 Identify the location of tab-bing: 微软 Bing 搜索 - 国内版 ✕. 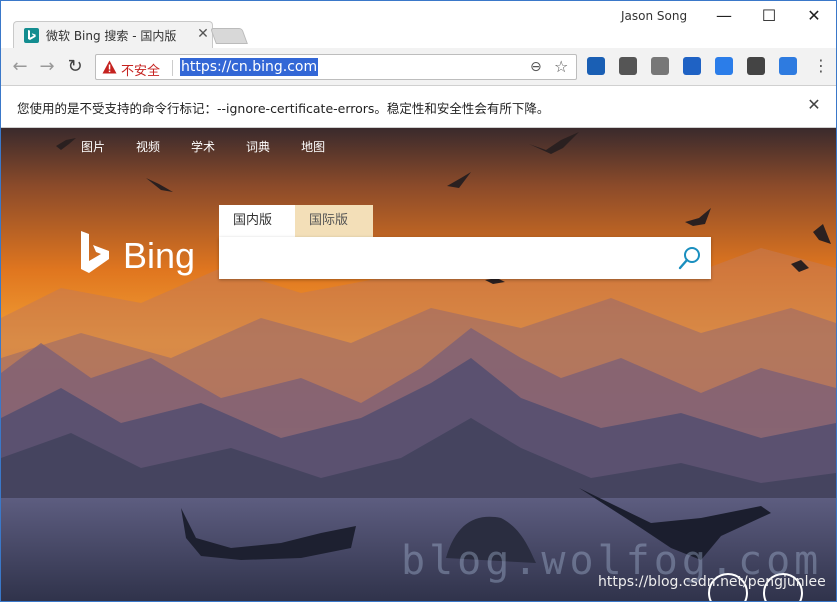
(113, 35).